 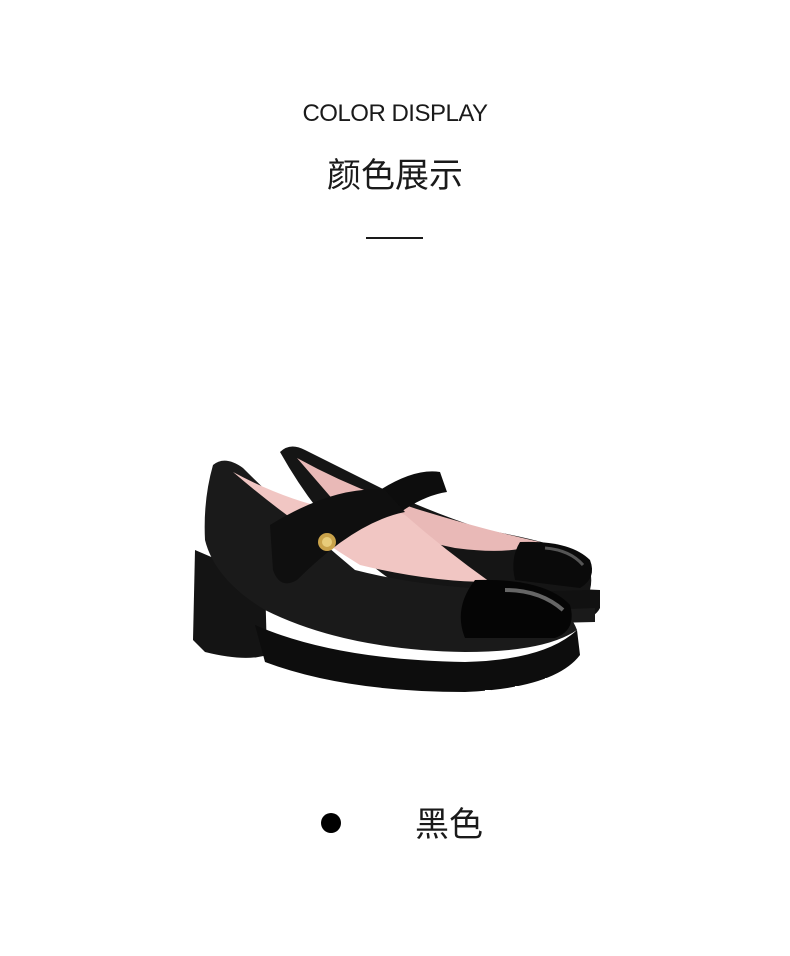 What do you see at coordinates (396, 572) in the screenshot?
I see `product-image` at bounding box center [396, 572].